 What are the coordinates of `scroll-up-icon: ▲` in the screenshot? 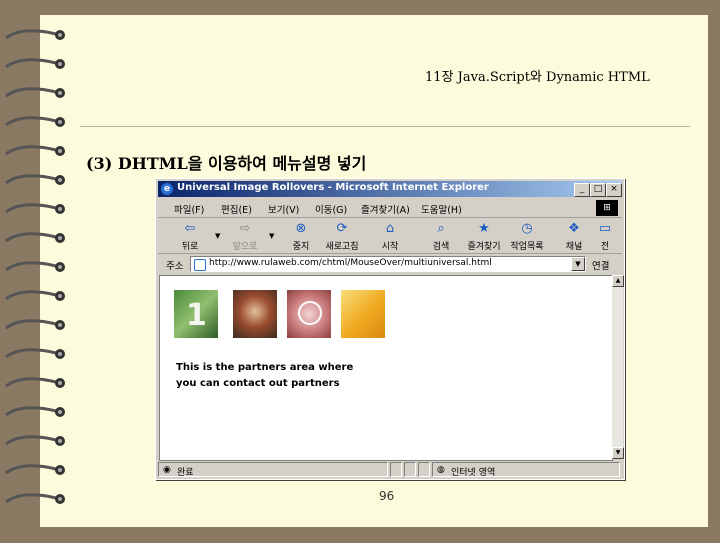 It's located at (618, 281).